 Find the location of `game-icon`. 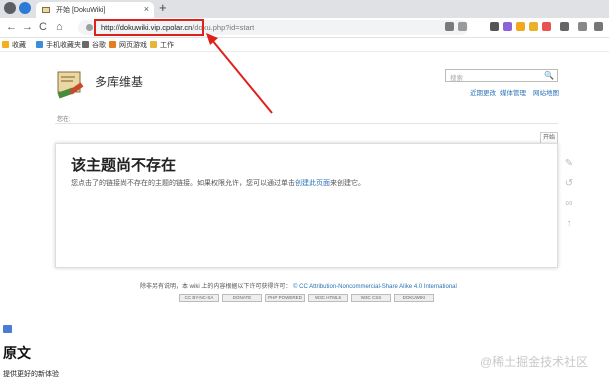

game-icon is located at coordinates (112, 44).